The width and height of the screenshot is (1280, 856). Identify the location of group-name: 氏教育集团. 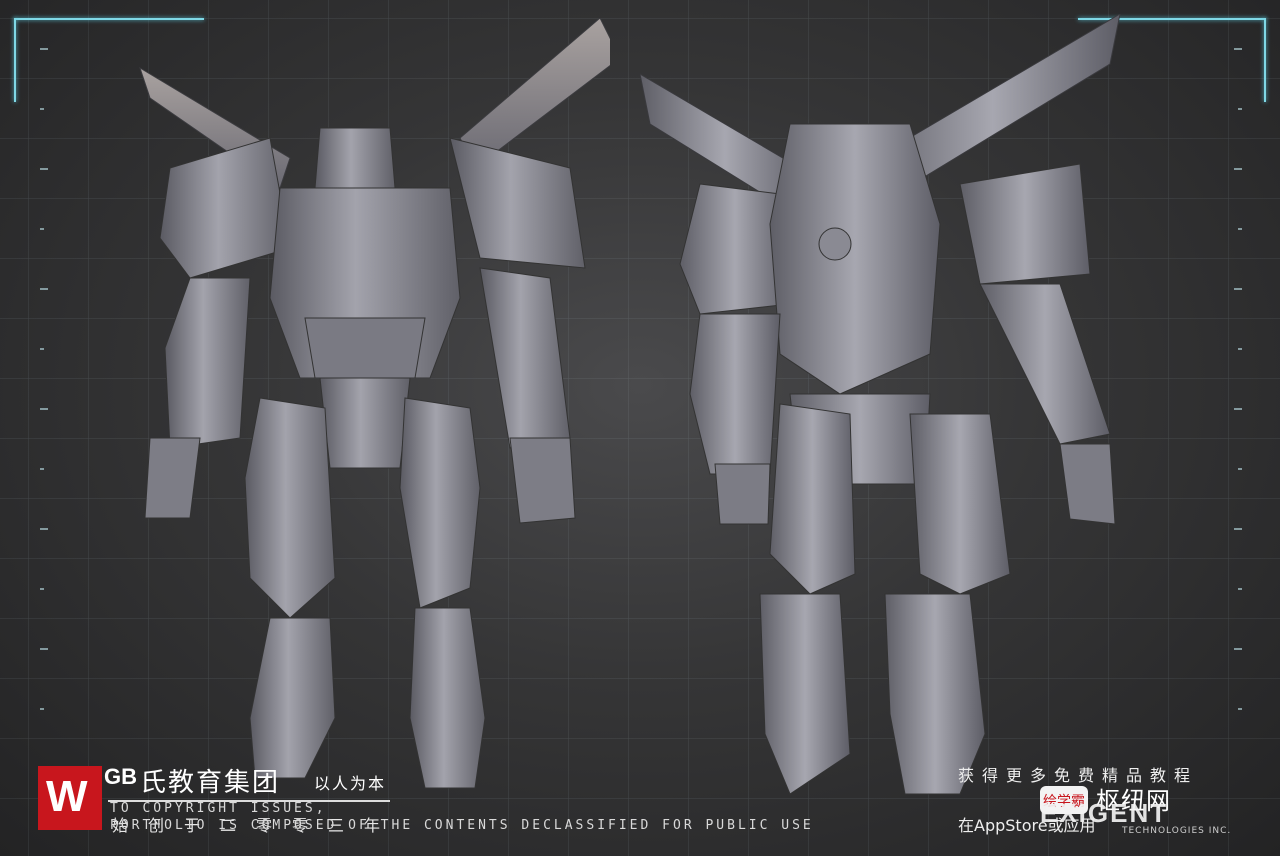
(210, 783).